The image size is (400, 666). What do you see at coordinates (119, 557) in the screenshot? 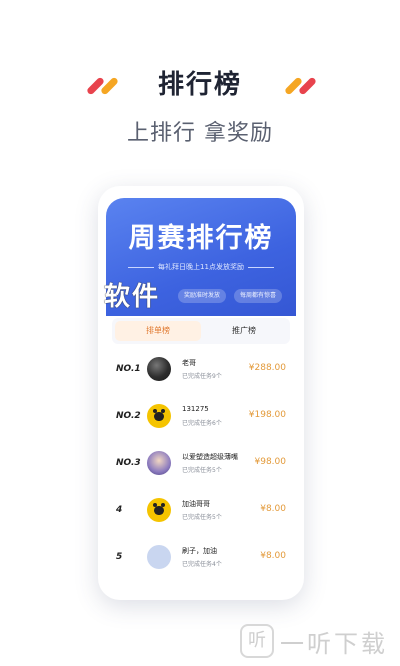
I see `rank-label: 5` at bounding box center [119, 557].